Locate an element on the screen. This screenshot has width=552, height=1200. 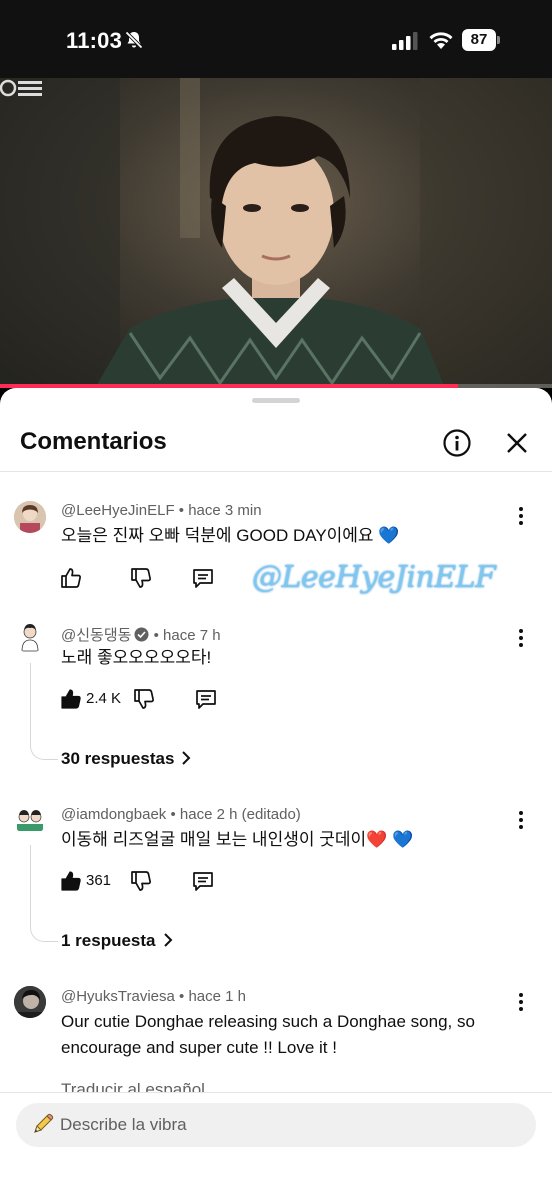
comment-input-bar is located at coordinates (276, 1146).